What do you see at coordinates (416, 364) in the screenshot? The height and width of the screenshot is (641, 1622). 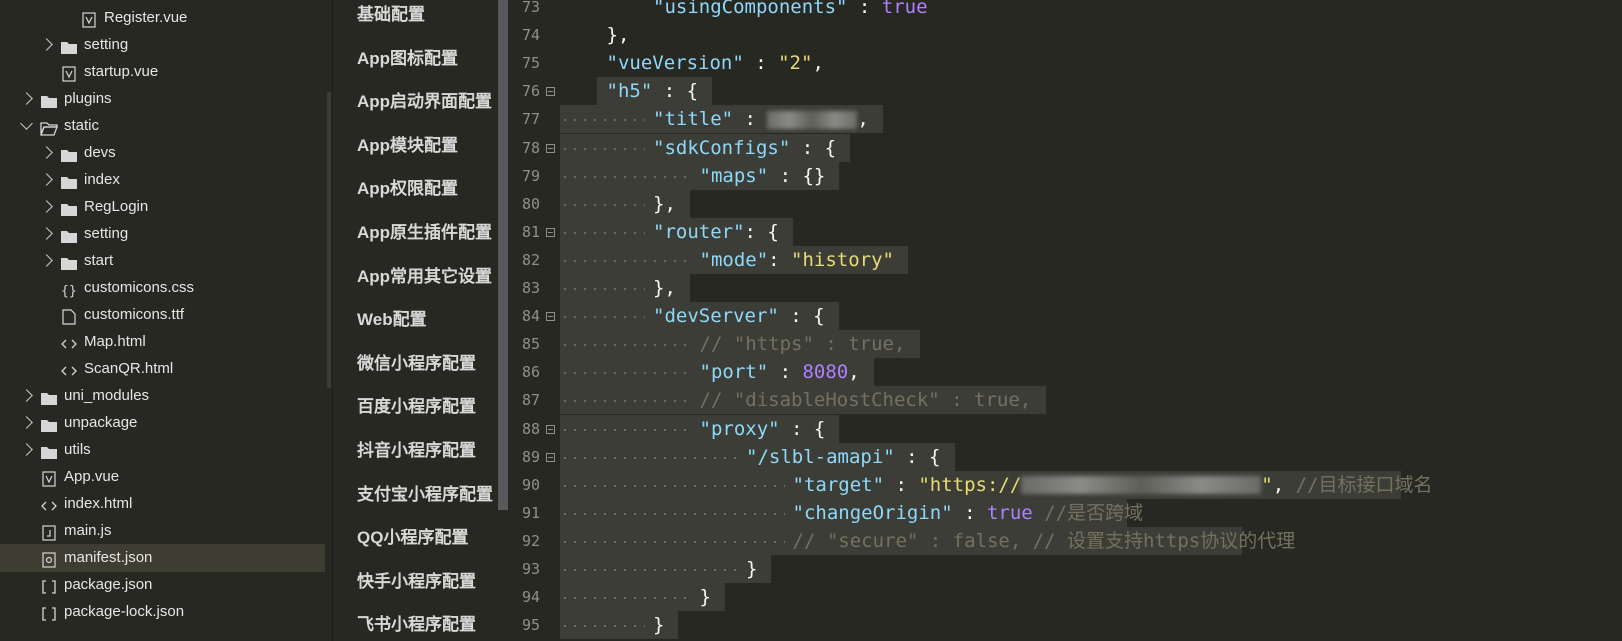 I see `settings-nav-item: 微信小程序配置` at bounding box center [416, 364].